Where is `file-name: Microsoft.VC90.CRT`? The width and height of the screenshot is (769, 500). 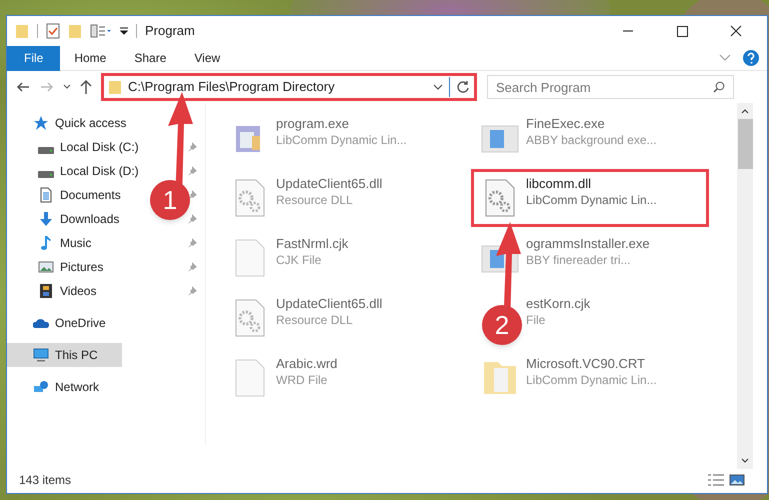 file-name: Microsoft.VC90.CRT is located at coordinates (586, 364).